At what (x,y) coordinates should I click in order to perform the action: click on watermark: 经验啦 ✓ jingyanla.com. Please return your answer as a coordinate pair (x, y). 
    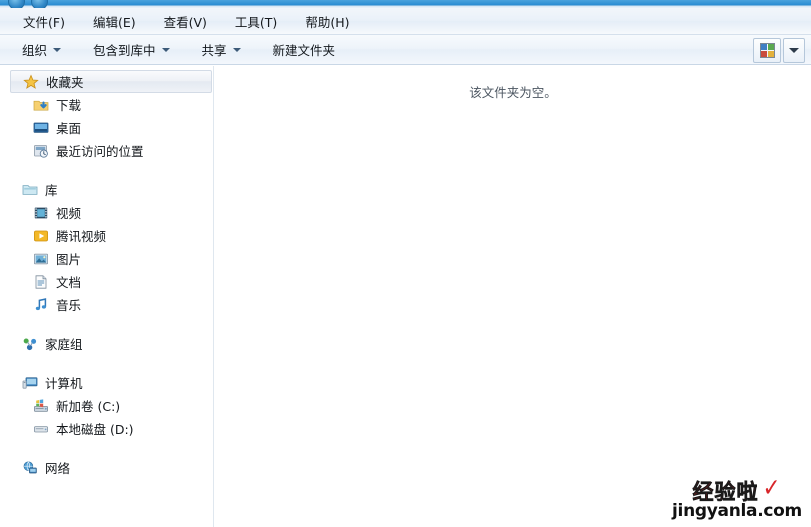
    Looking at the image, I should click on (737, 497).